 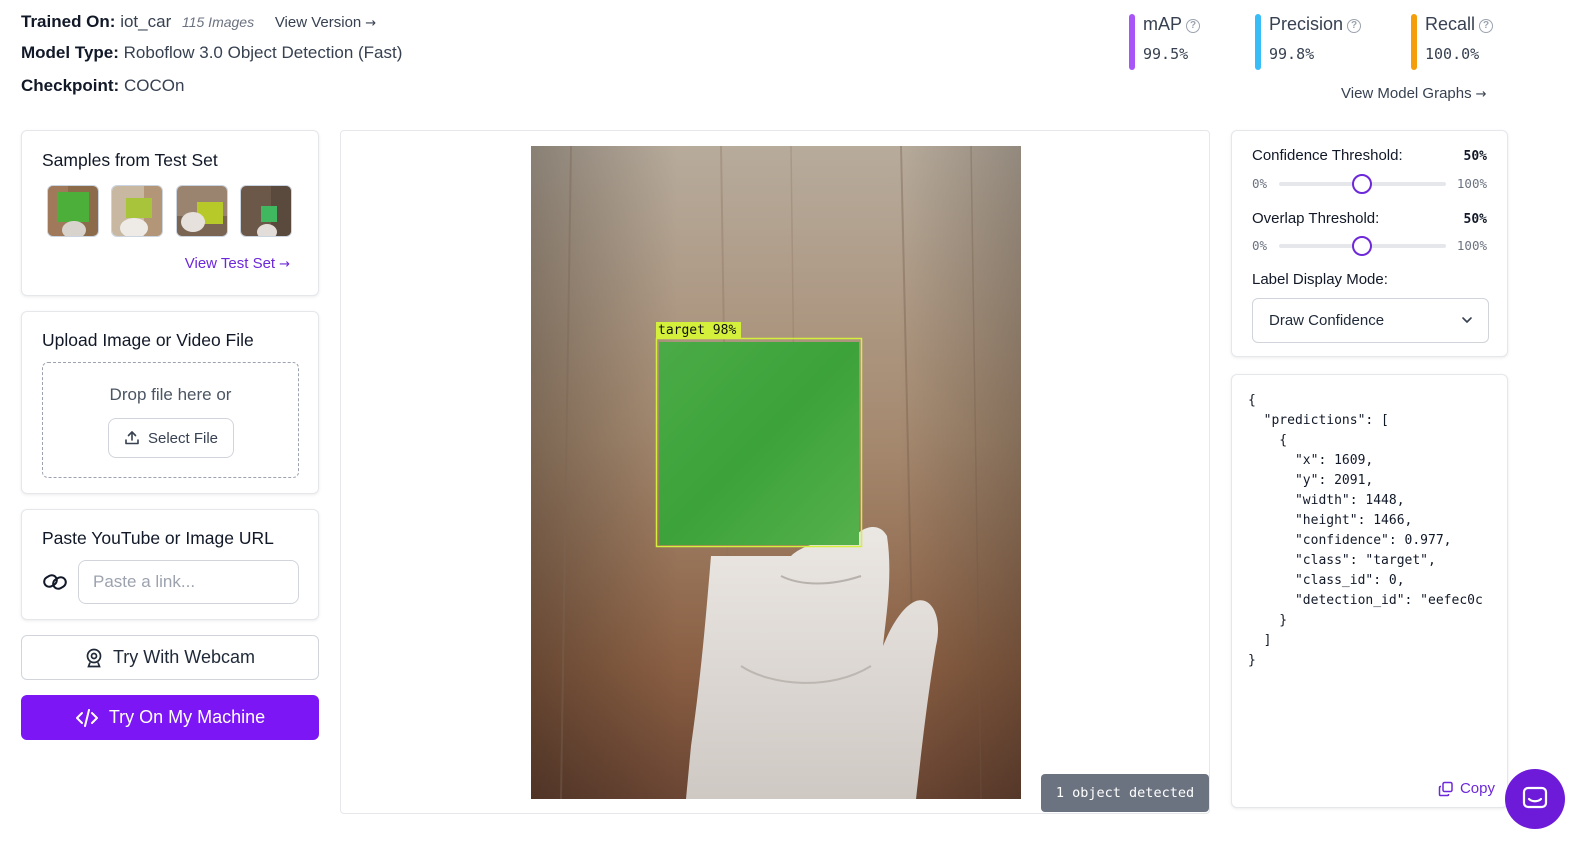 I want to click on json-line: "confidence": 0.977,, so click(x=1350, y=540).